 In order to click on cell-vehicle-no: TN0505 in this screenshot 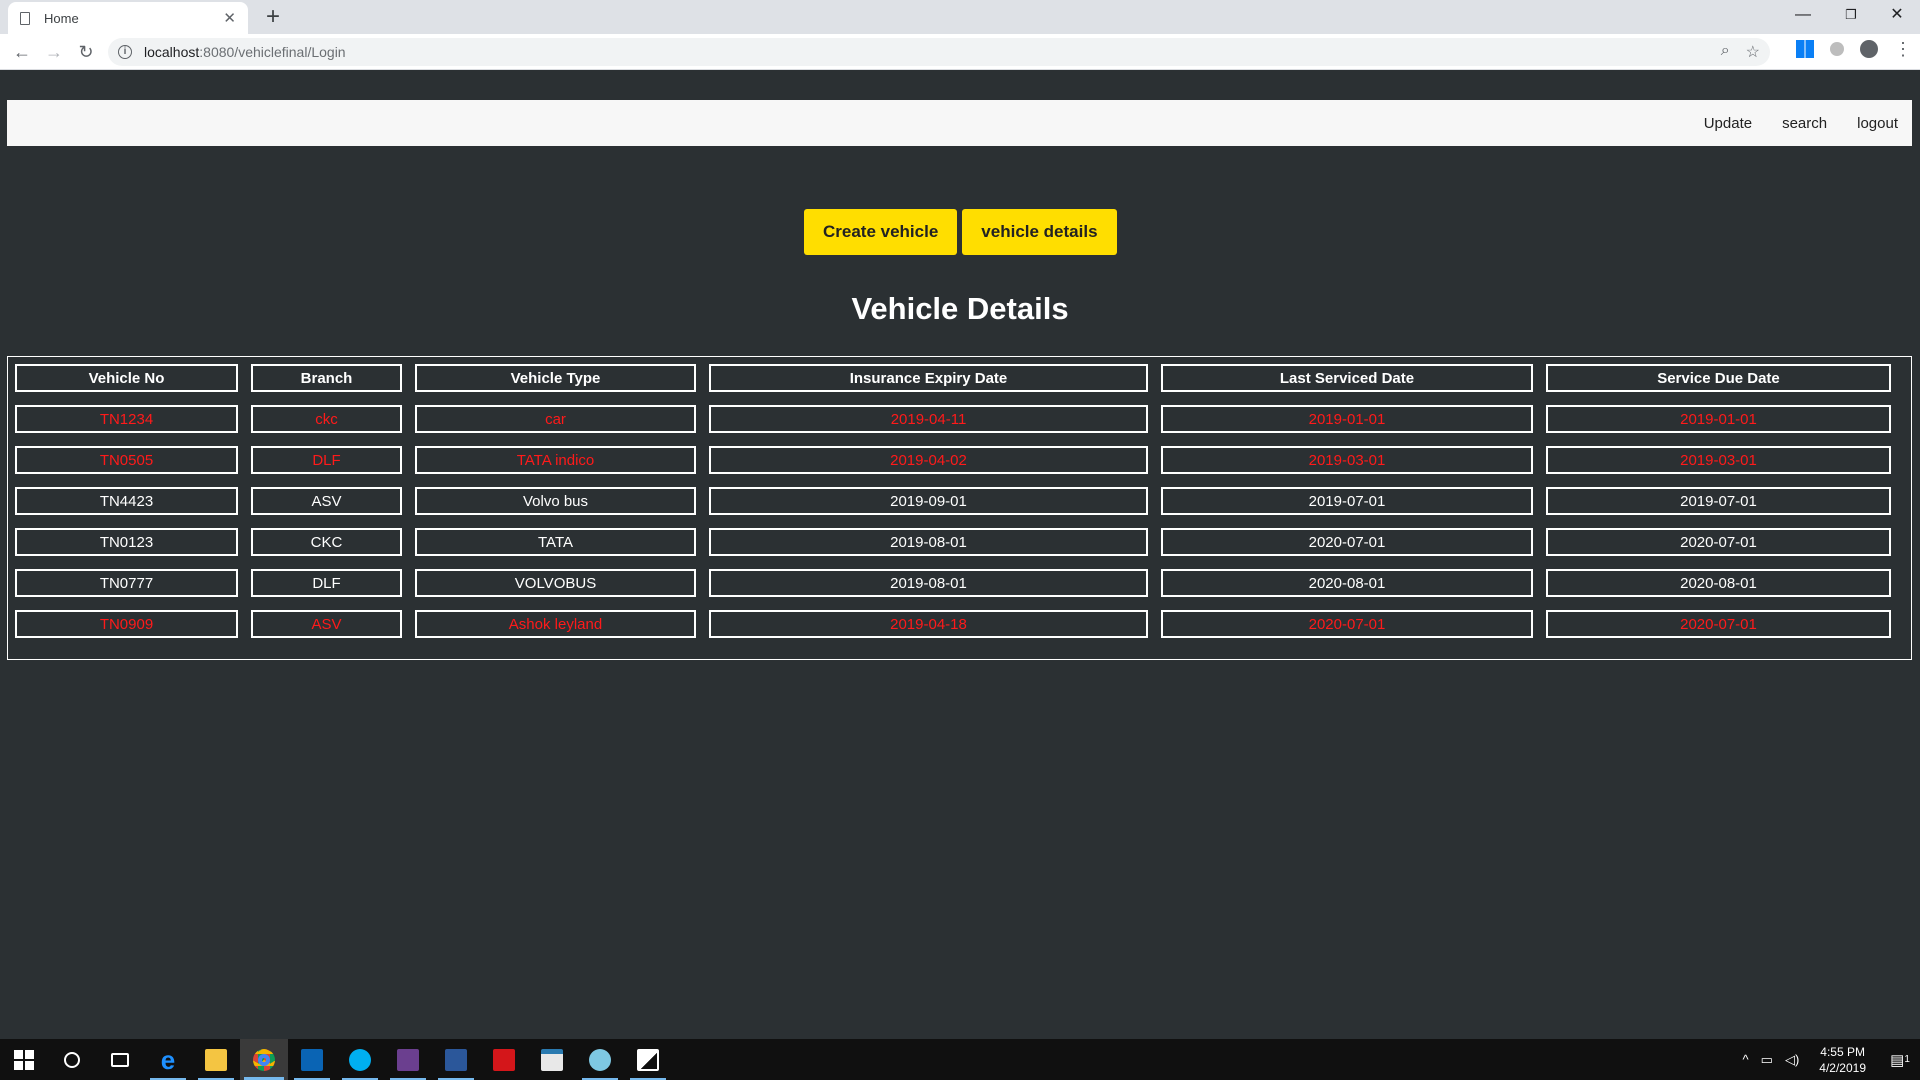, I will do `click(126, 460)`.